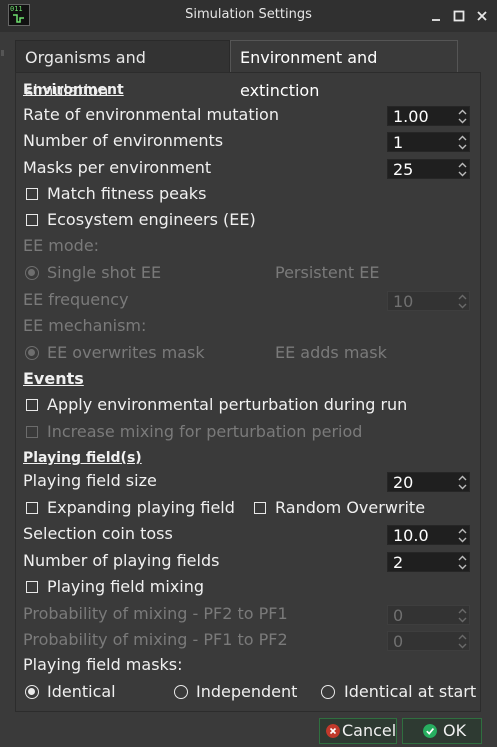 The height and width of the screenshot is (747, 497). I want to click on num-environments-label: Number of environments, so click(123, 140).